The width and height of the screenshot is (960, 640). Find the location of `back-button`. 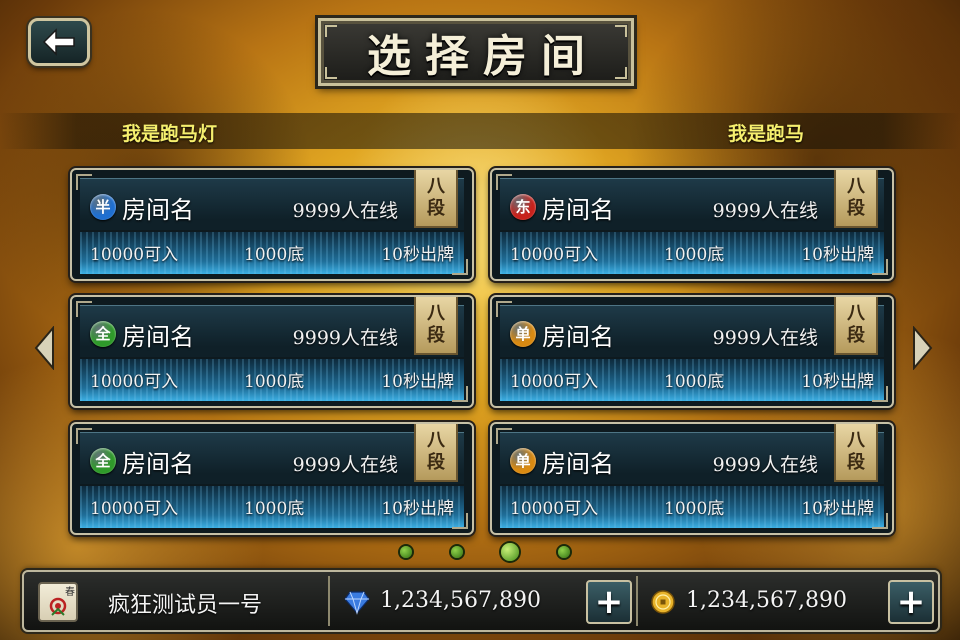

back-button is located at coordinates (59, 42).